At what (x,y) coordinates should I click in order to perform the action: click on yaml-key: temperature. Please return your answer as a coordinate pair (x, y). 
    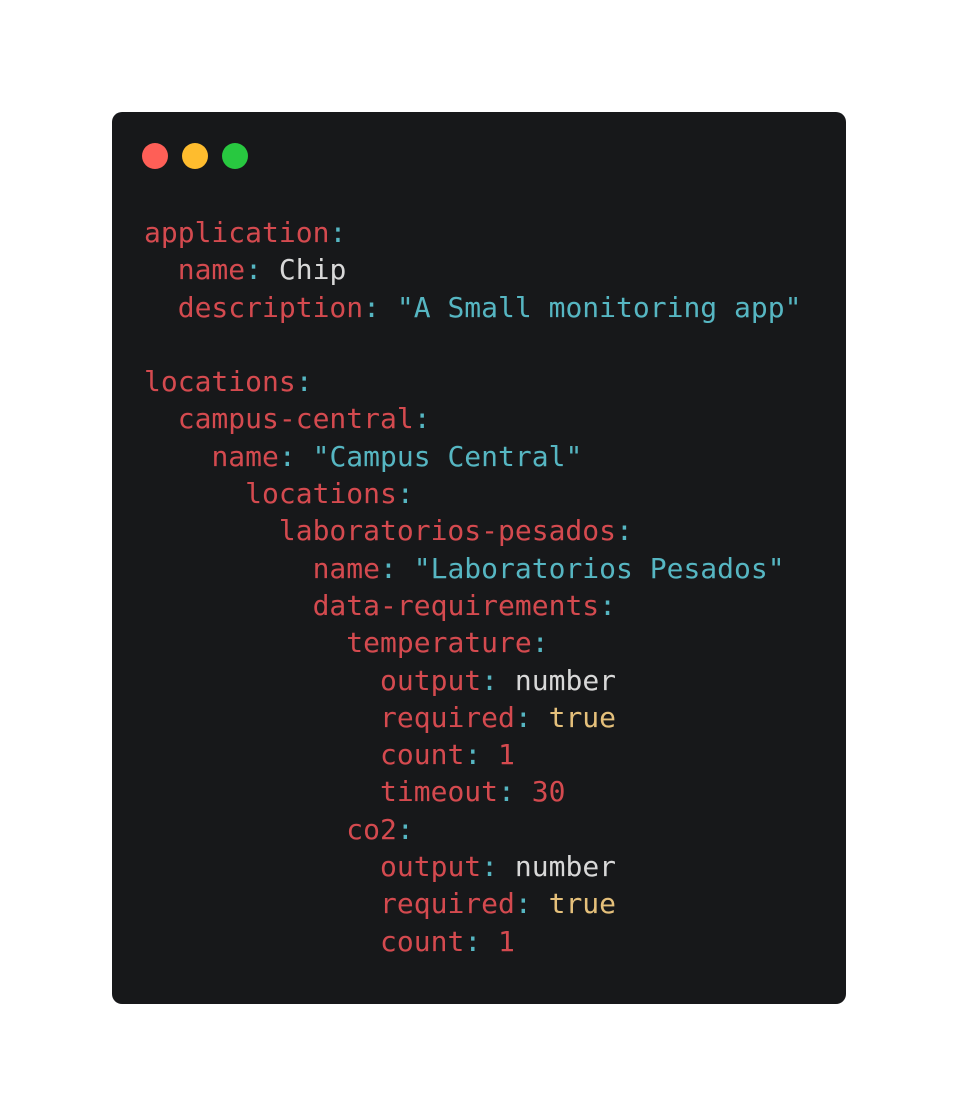
    Looking at the image, I should click on (439, 643).